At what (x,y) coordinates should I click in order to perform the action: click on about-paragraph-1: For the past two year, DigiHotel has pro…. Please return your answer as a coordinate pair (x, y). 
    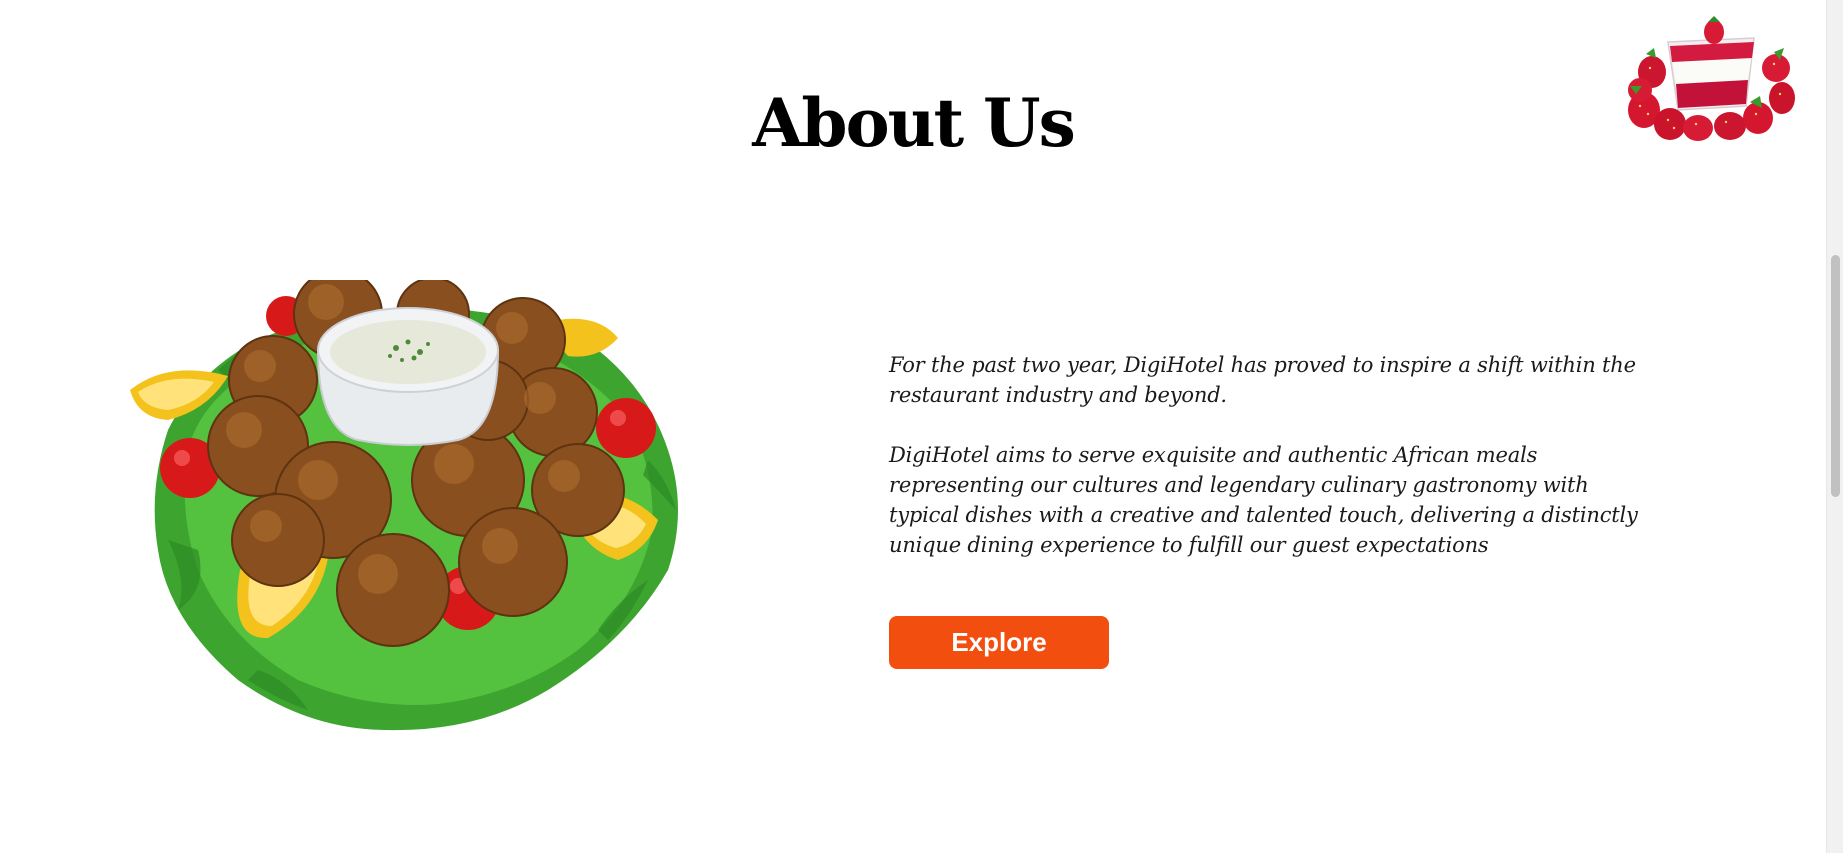
    Looking at the image, I should click on (1262, 380).